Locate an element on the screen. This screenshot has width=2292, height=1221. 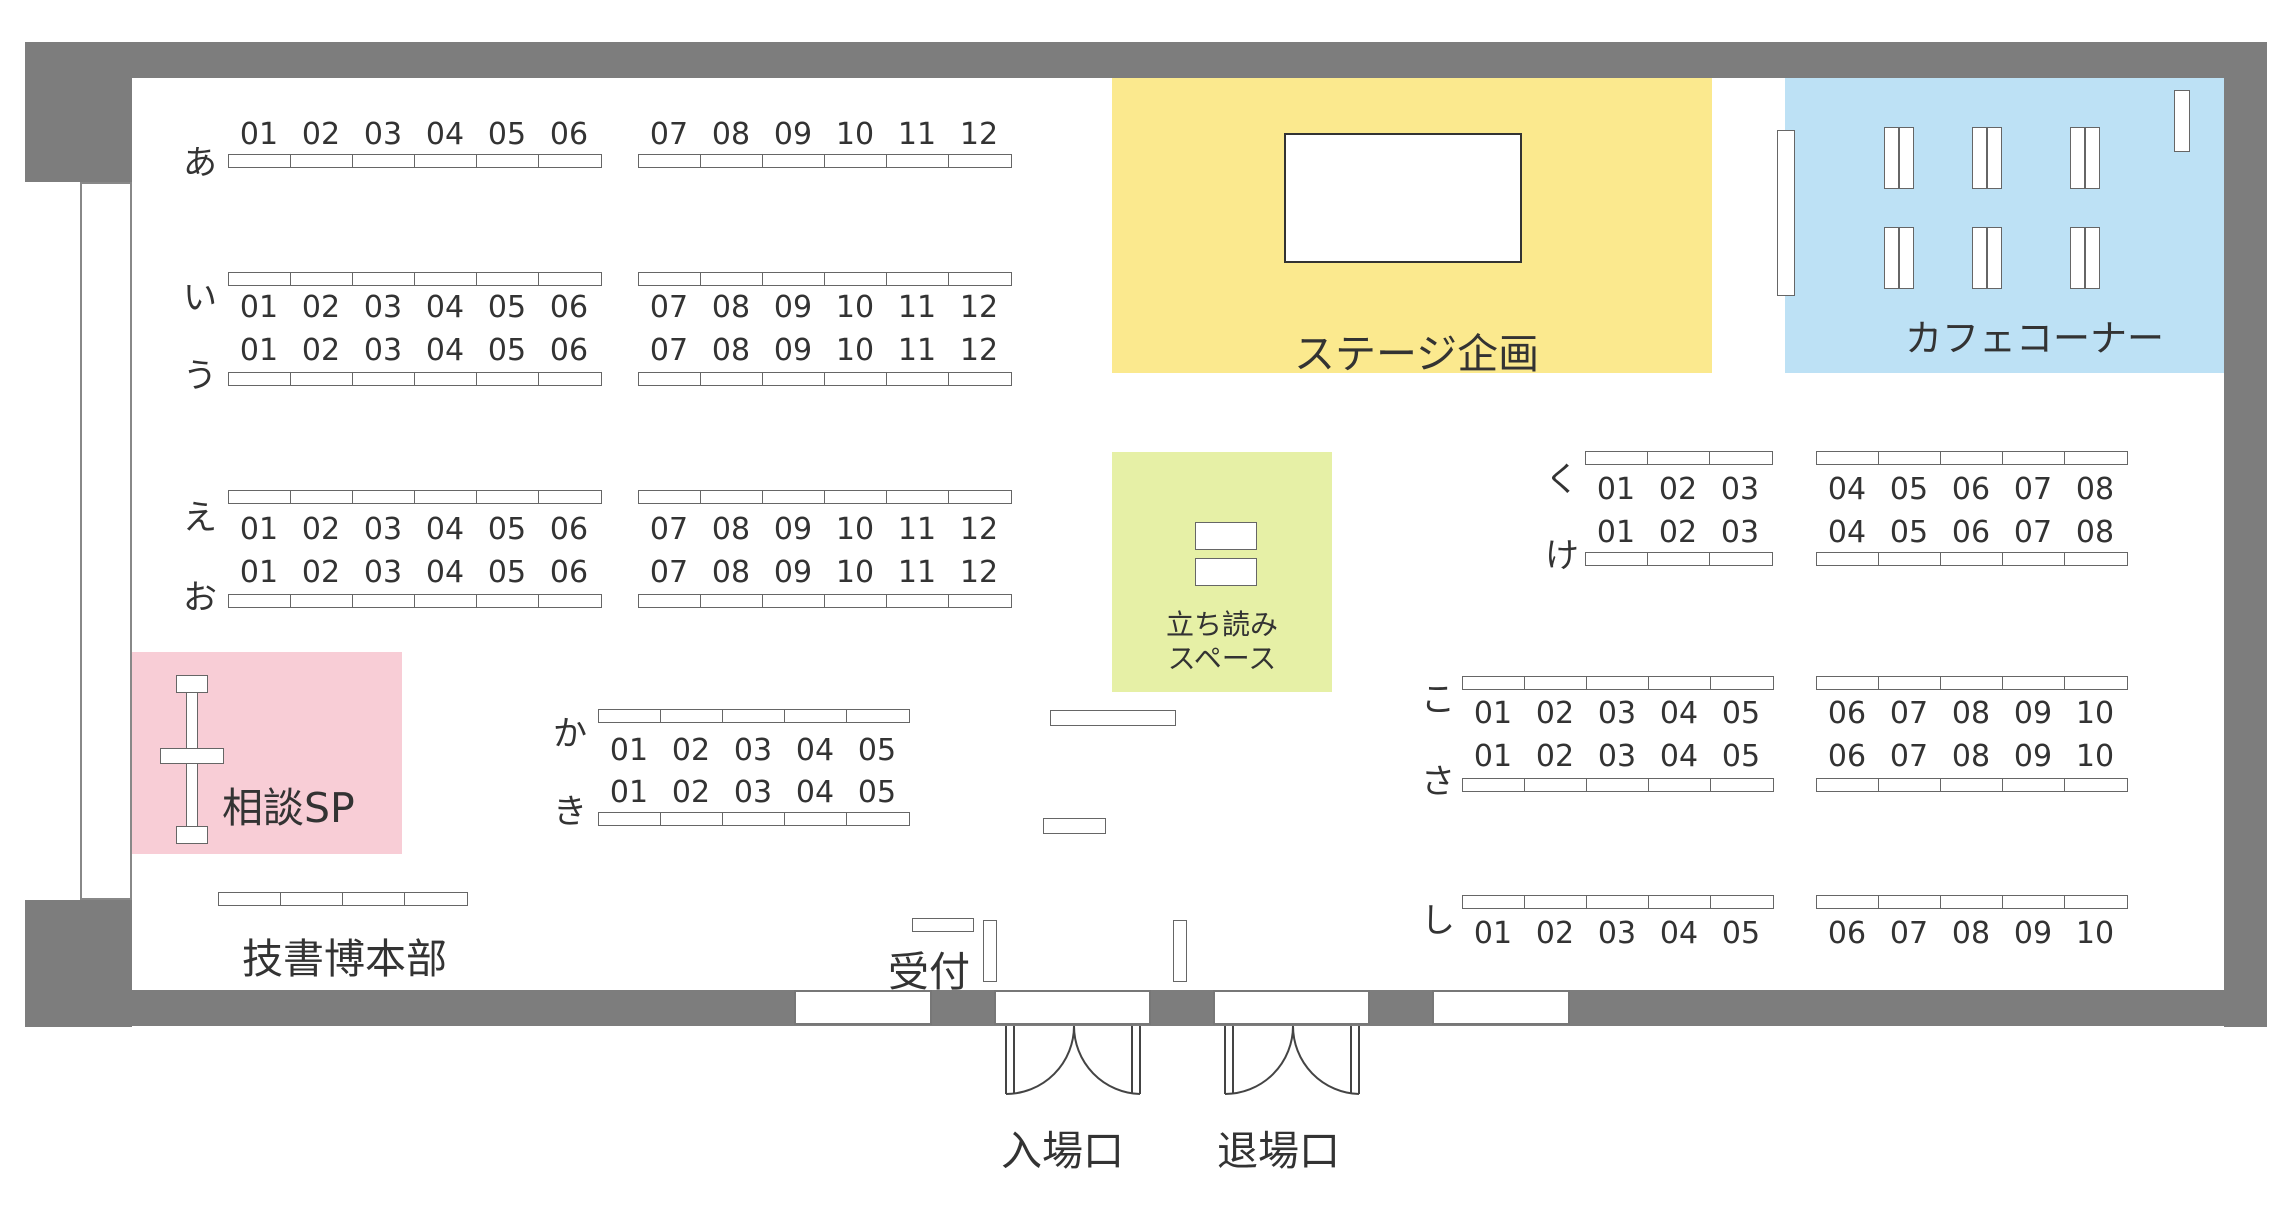
door-layer is located at coordinates (1182, 1060).